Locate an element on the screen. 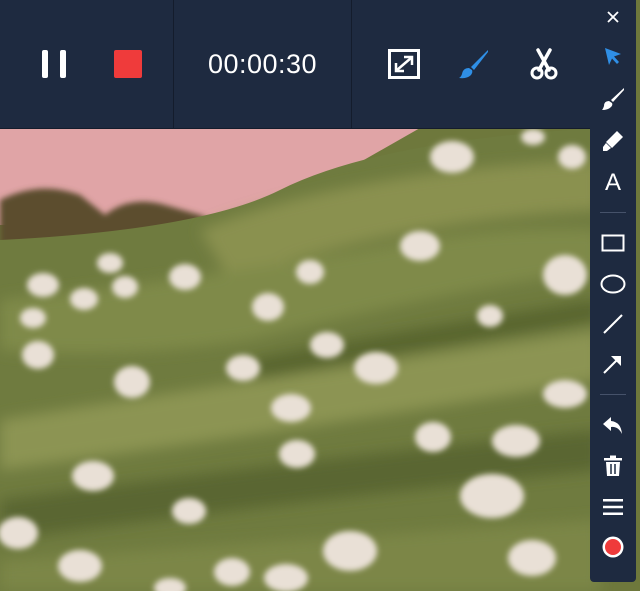 The height and width of the screenshot is (591, 640). annotation-toolbar: A is located at coordinates (613, 291).